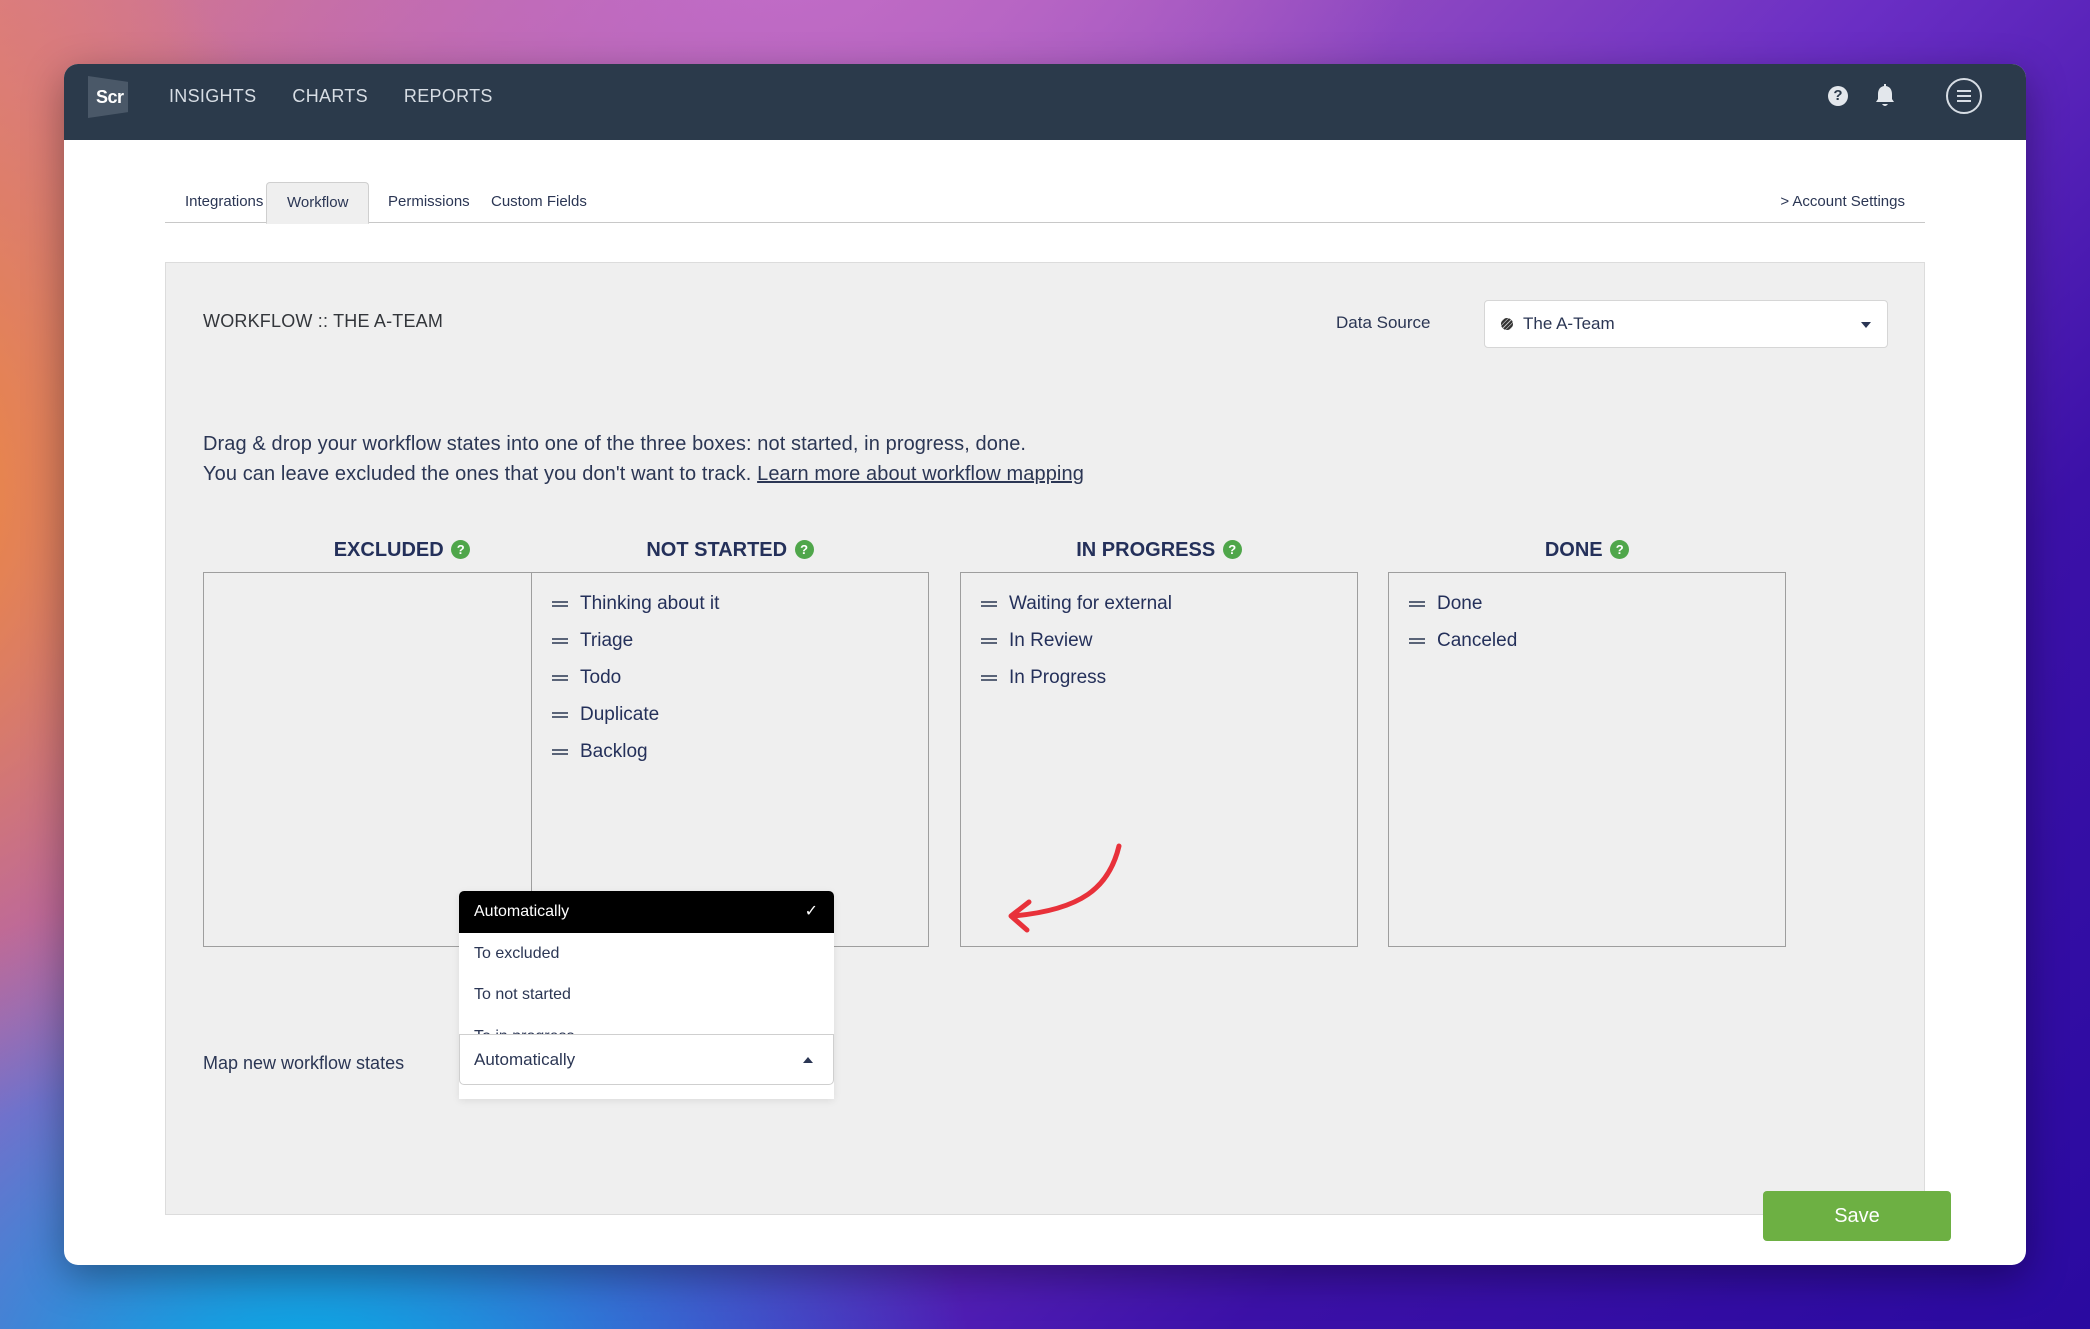 The image size is (2090, 1329). What do you see at coordinates (1058, 677) in the screenshot?
I see `workflow-state-label: In Progress` at bounding box center [1058, 677].